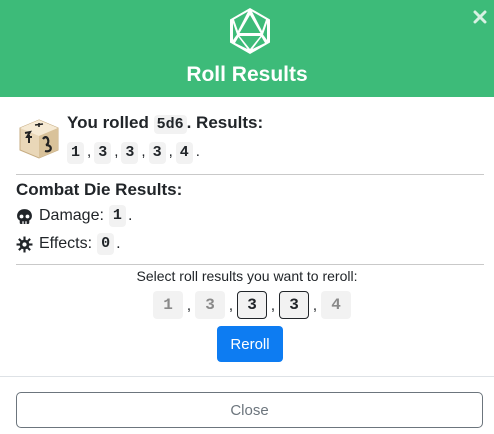  I want to click on damage-value: 1, so click(117, 216).